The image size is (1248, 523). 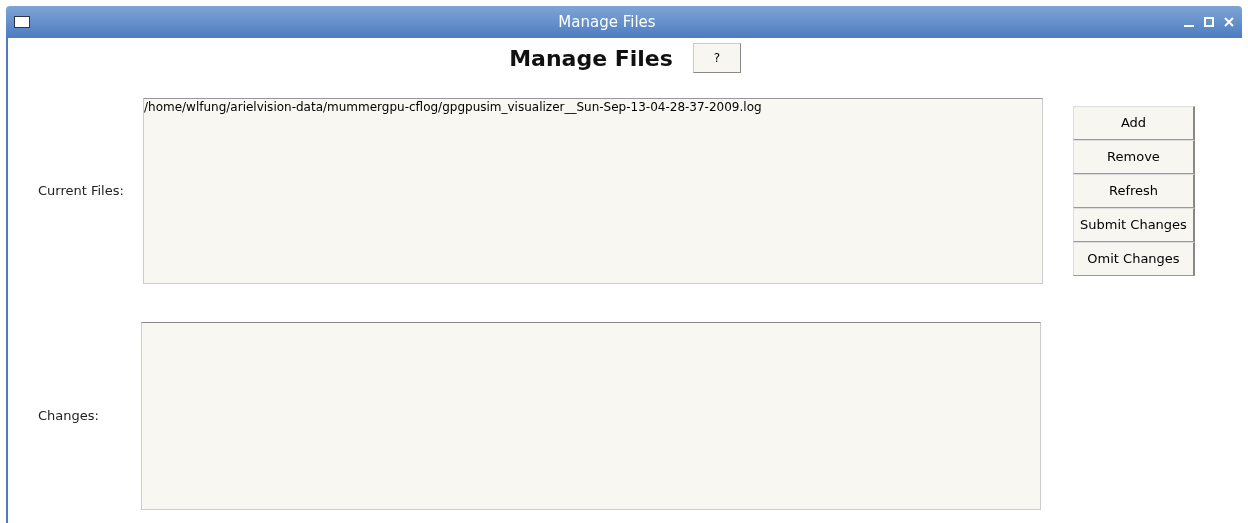 I want to click on help-button: ?, so click(x=716, y=58).